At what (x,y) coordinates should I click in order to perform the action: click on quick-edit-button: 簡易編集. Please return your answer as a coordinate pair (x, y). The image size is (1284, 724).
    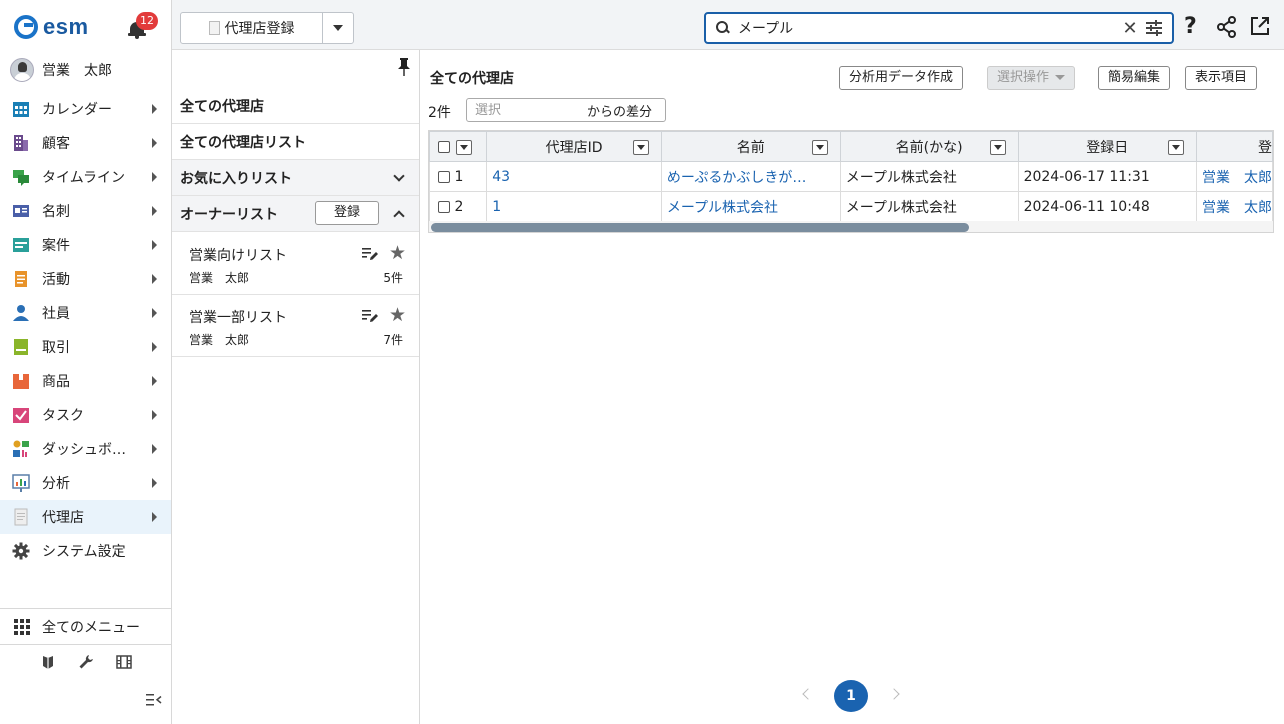
    Looking at the image, I should click on (1134, 78).